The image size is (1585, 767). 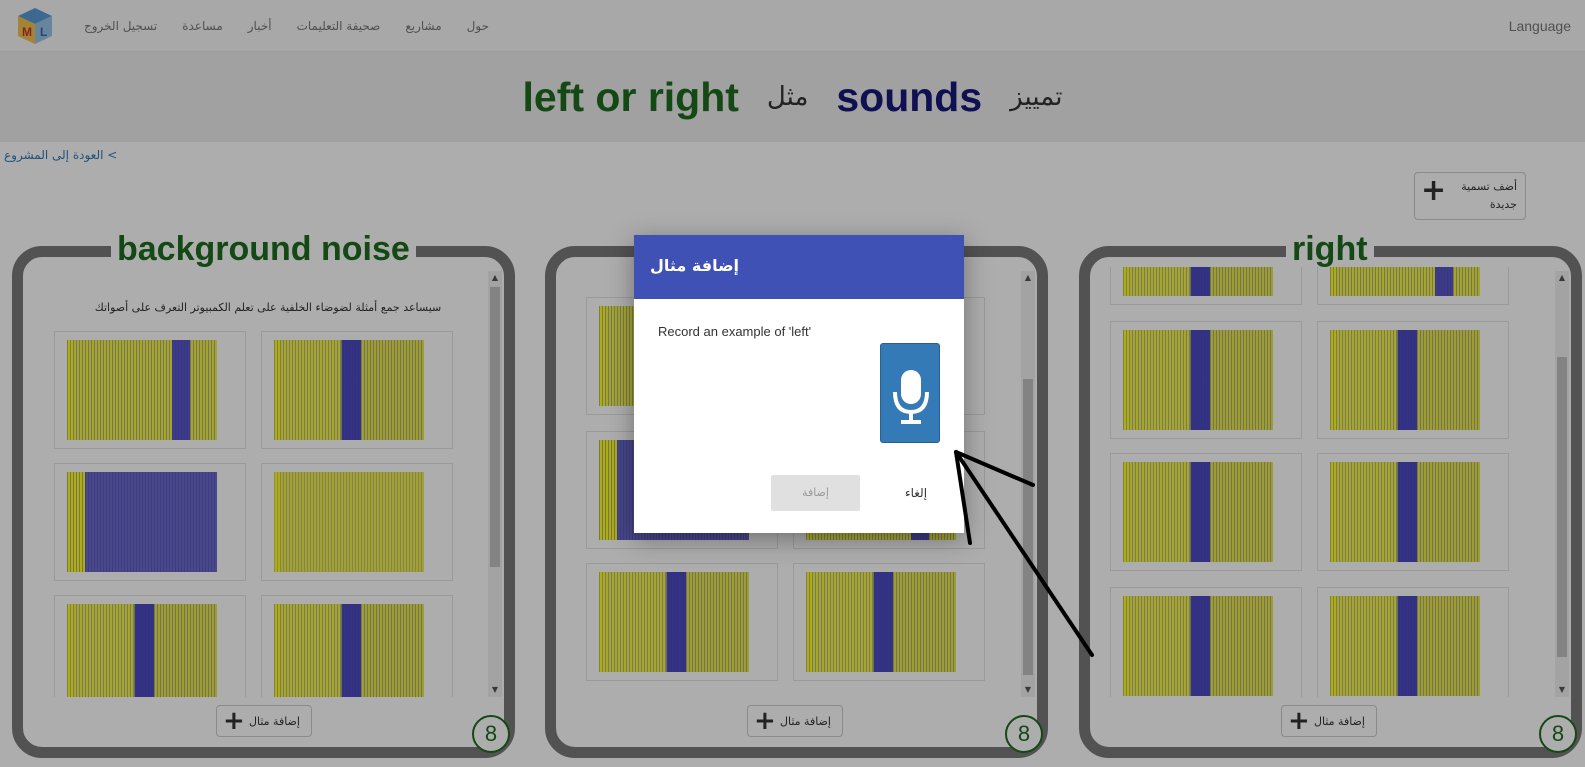 I want to click on dialog-add-button: إضافة, so click(x=815, y=493).